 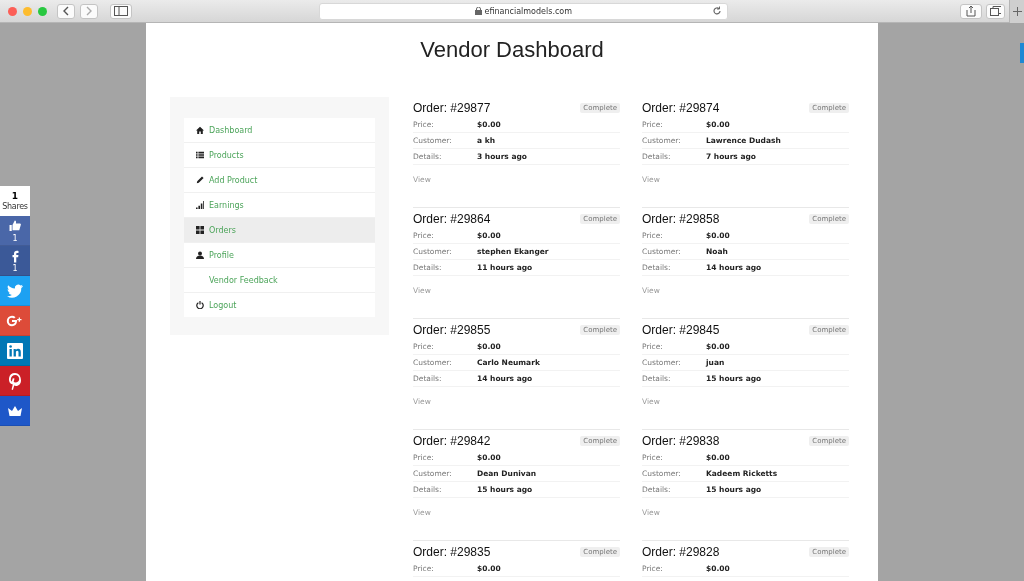 What do you see at coordinates (681, 552) in the screenshot?
I see `order-title: Order: #29828` at bounding box center [681, 552].